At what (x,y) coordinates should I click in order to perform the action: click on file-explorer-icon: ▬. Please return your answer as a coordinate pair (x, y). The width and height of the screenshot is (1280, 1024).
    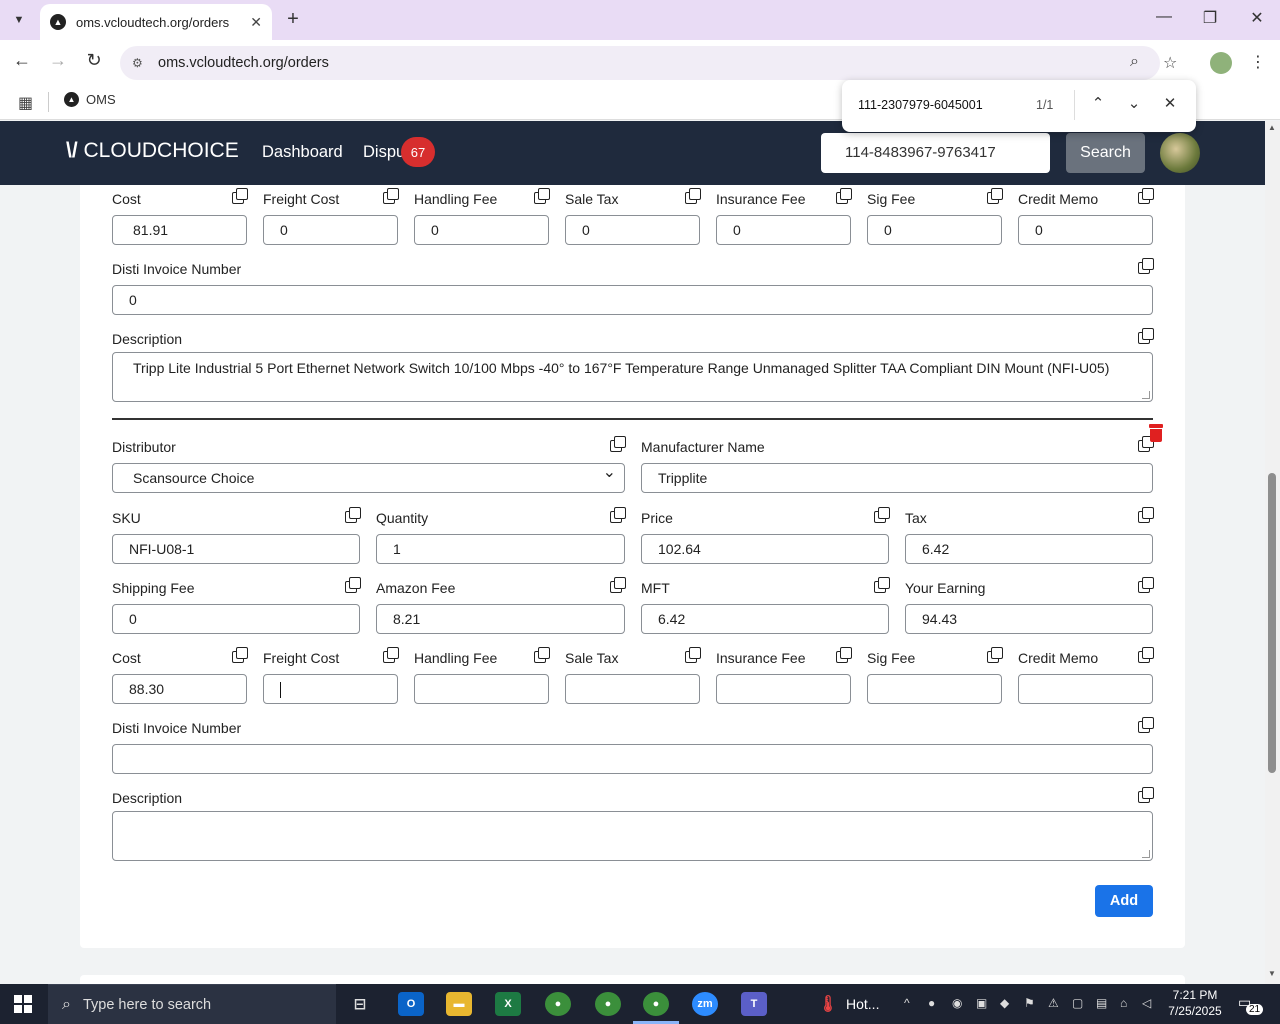
    Looking at the image, I should click on (459, 1004).